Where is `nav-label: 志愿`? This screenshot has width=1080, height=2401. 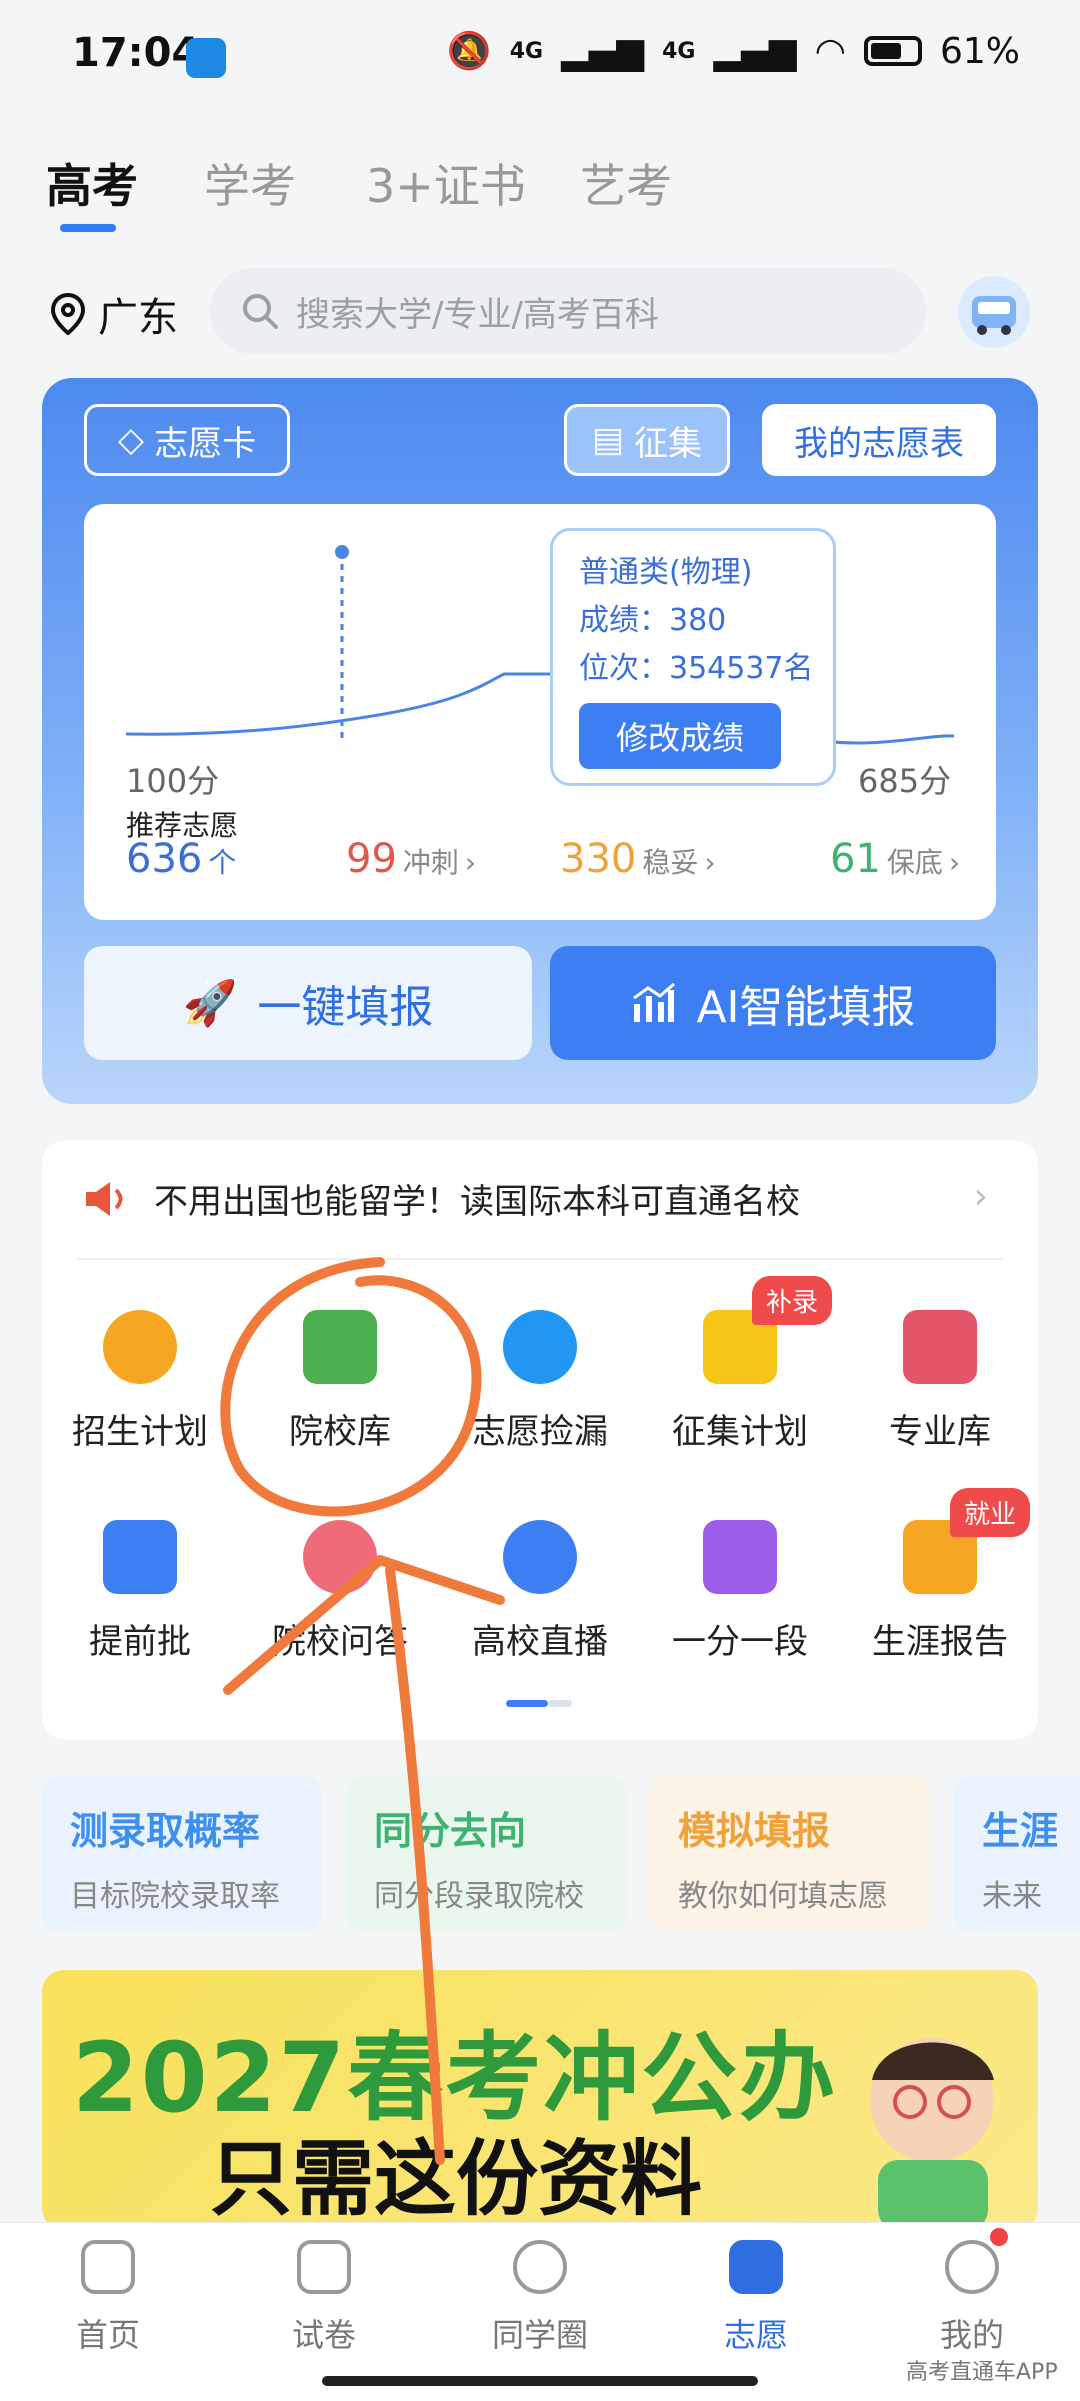 nav-label: 志愿 is located at coordinates (755, 2335).